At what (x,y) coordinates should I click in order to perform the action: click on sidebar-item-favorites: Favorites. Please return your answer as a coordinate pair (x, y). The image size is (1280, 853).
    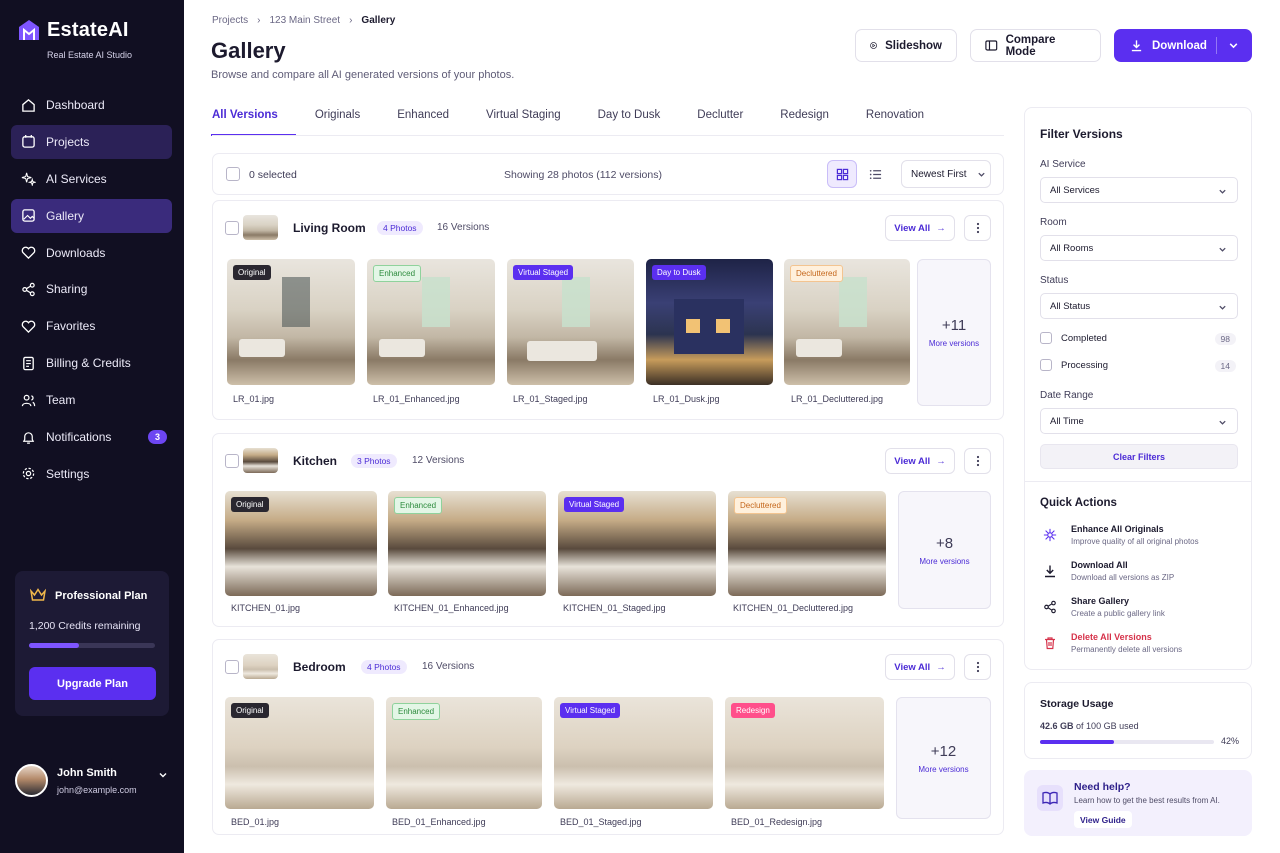
    Looking at the image, I should click on (91, 326).